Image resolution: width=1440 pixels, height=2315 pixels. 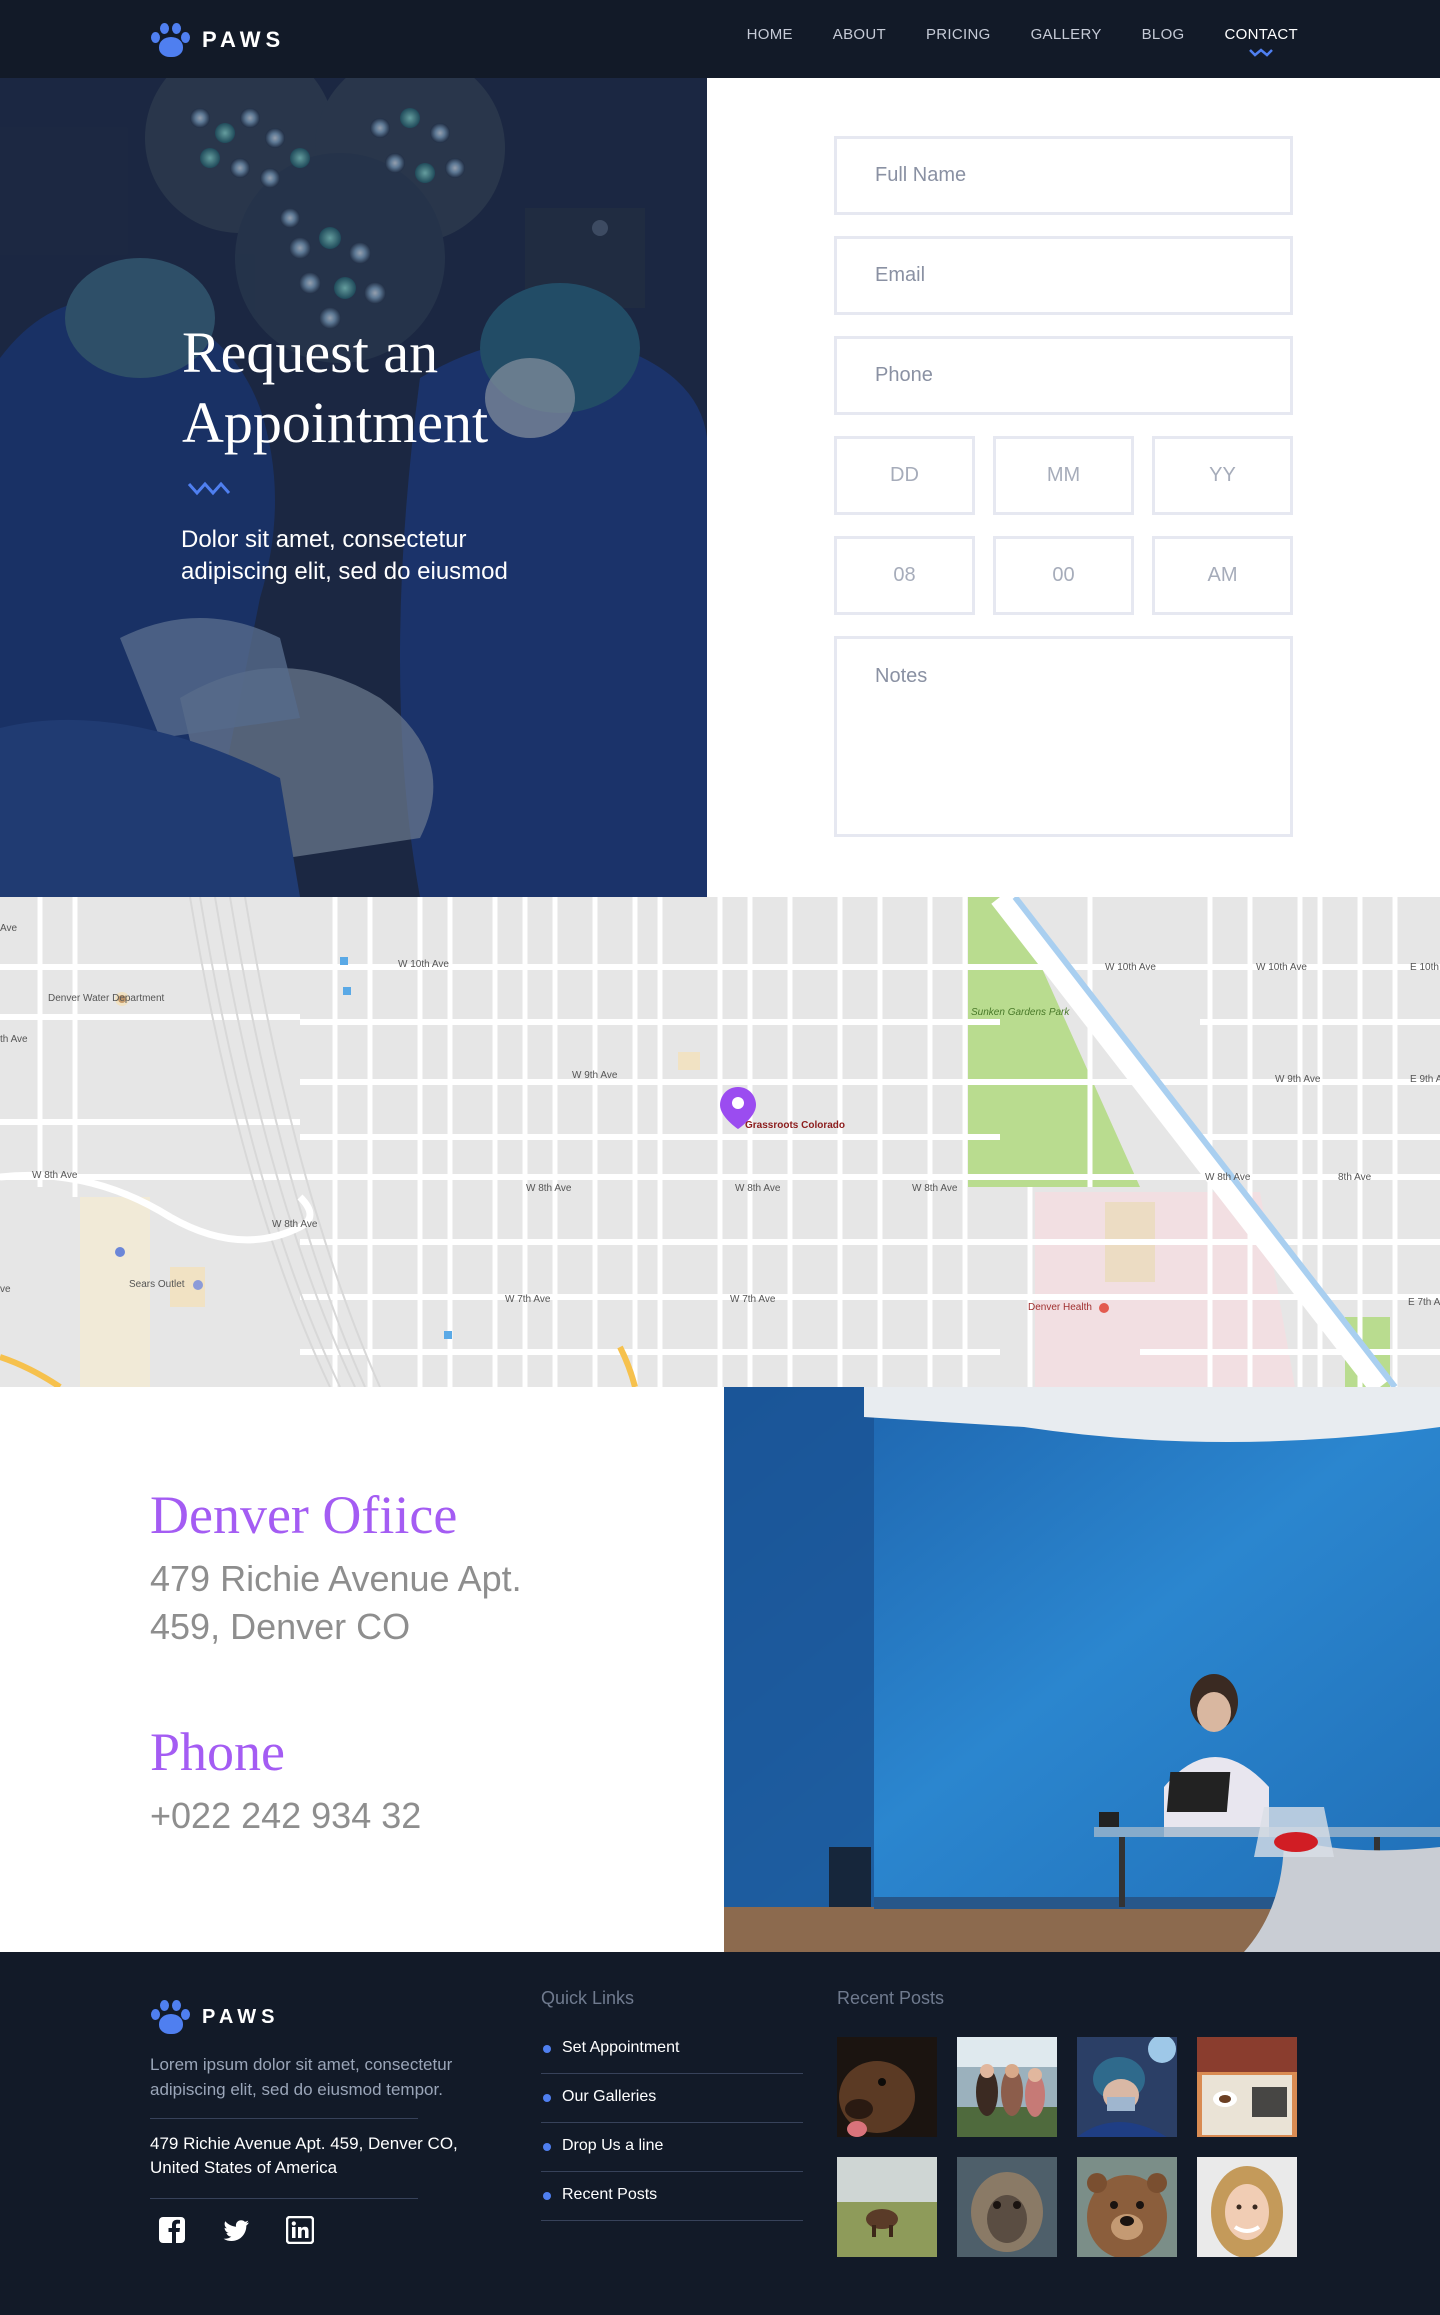 I want to click on recent-post-thumb-coffee, so click(x=1247, y=2087).